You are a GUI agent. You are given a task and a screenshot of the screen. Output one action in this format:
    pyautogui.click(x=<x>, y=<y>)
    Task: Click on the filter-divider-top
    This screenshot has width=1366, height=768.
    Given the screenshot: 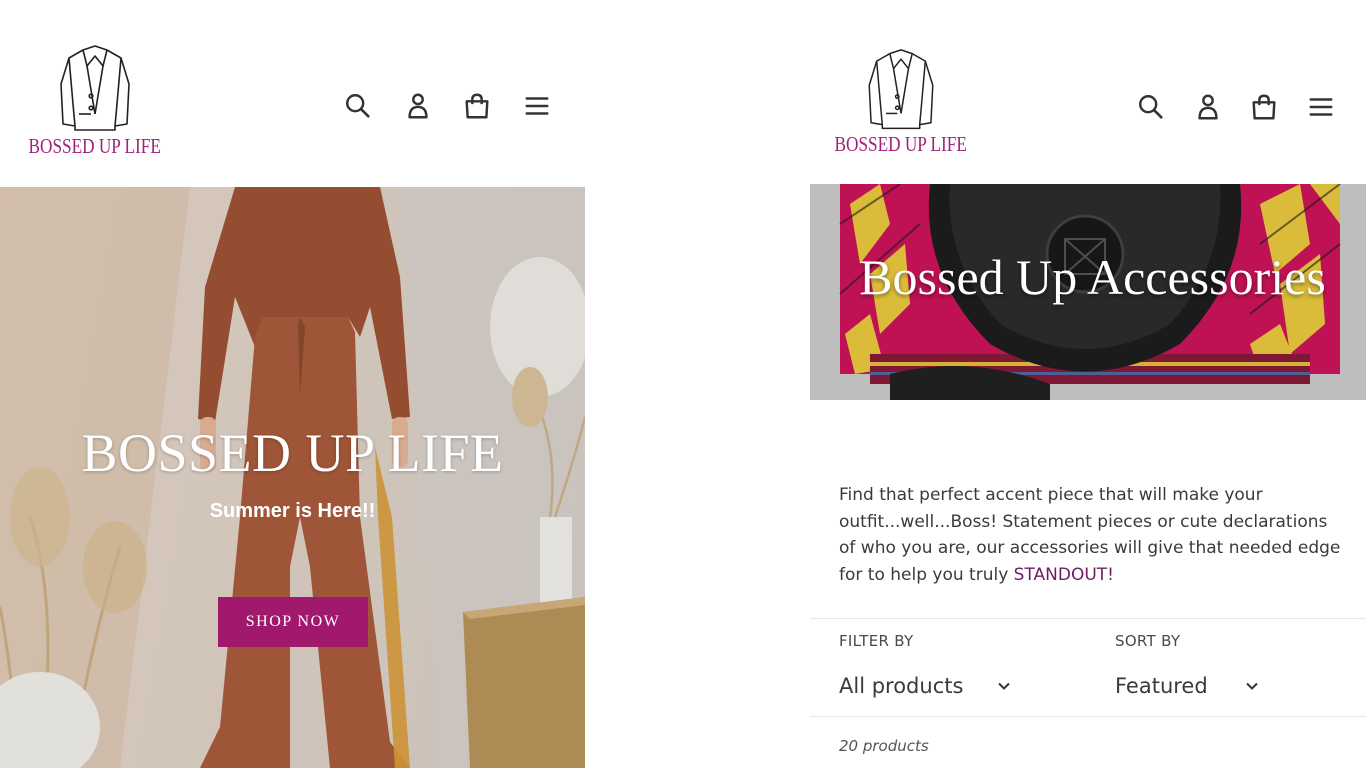 What is the action you would take?
    pyautogui.click(x=1088, y=618)
    